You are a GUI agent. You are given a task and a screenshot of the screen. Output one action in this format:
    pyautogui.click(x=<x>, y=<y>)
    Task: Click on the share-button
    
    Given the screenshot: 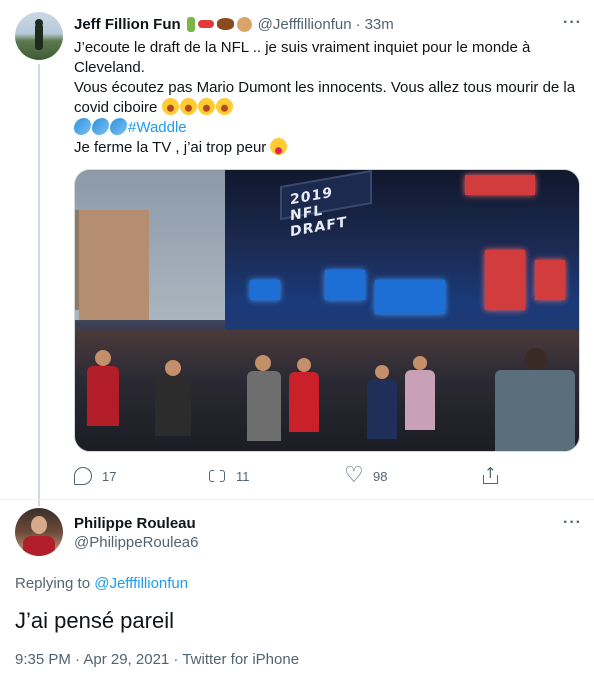 What is the action you would take?
    pyautogui.click(x=495, y=474)
    